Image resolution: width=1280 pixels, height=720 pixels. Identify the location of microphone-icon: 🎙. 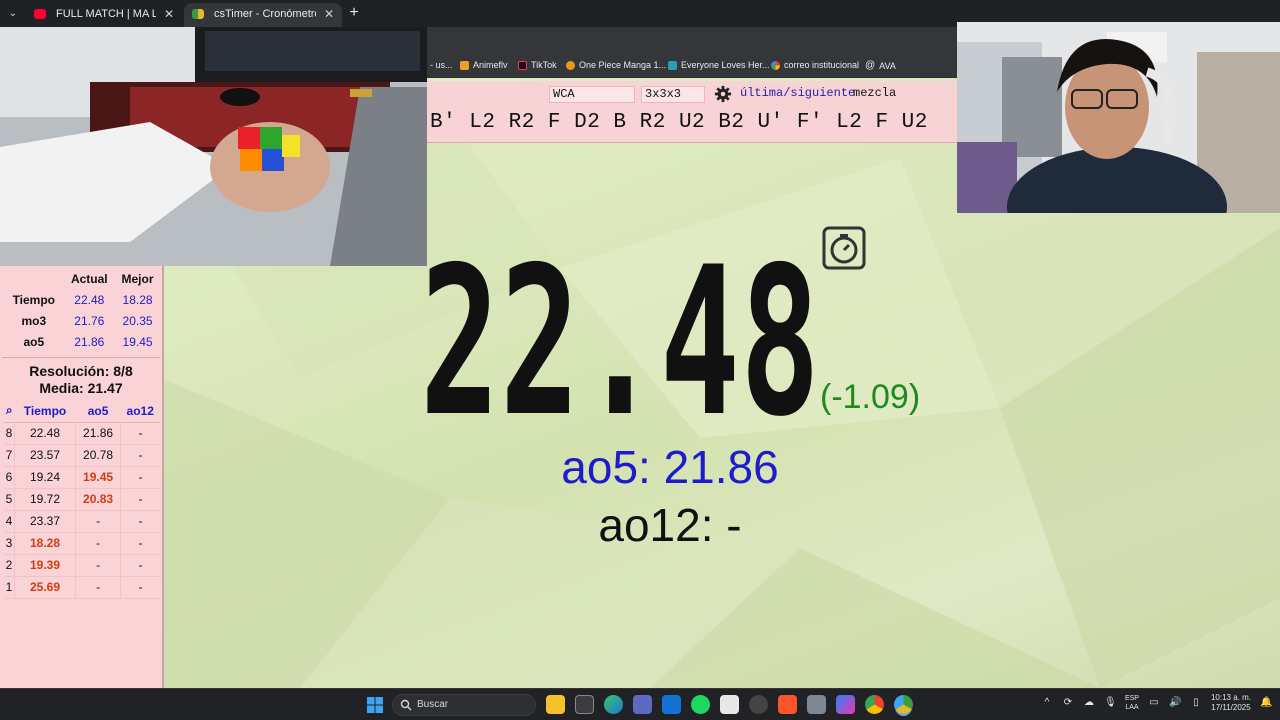
(1110, 703).